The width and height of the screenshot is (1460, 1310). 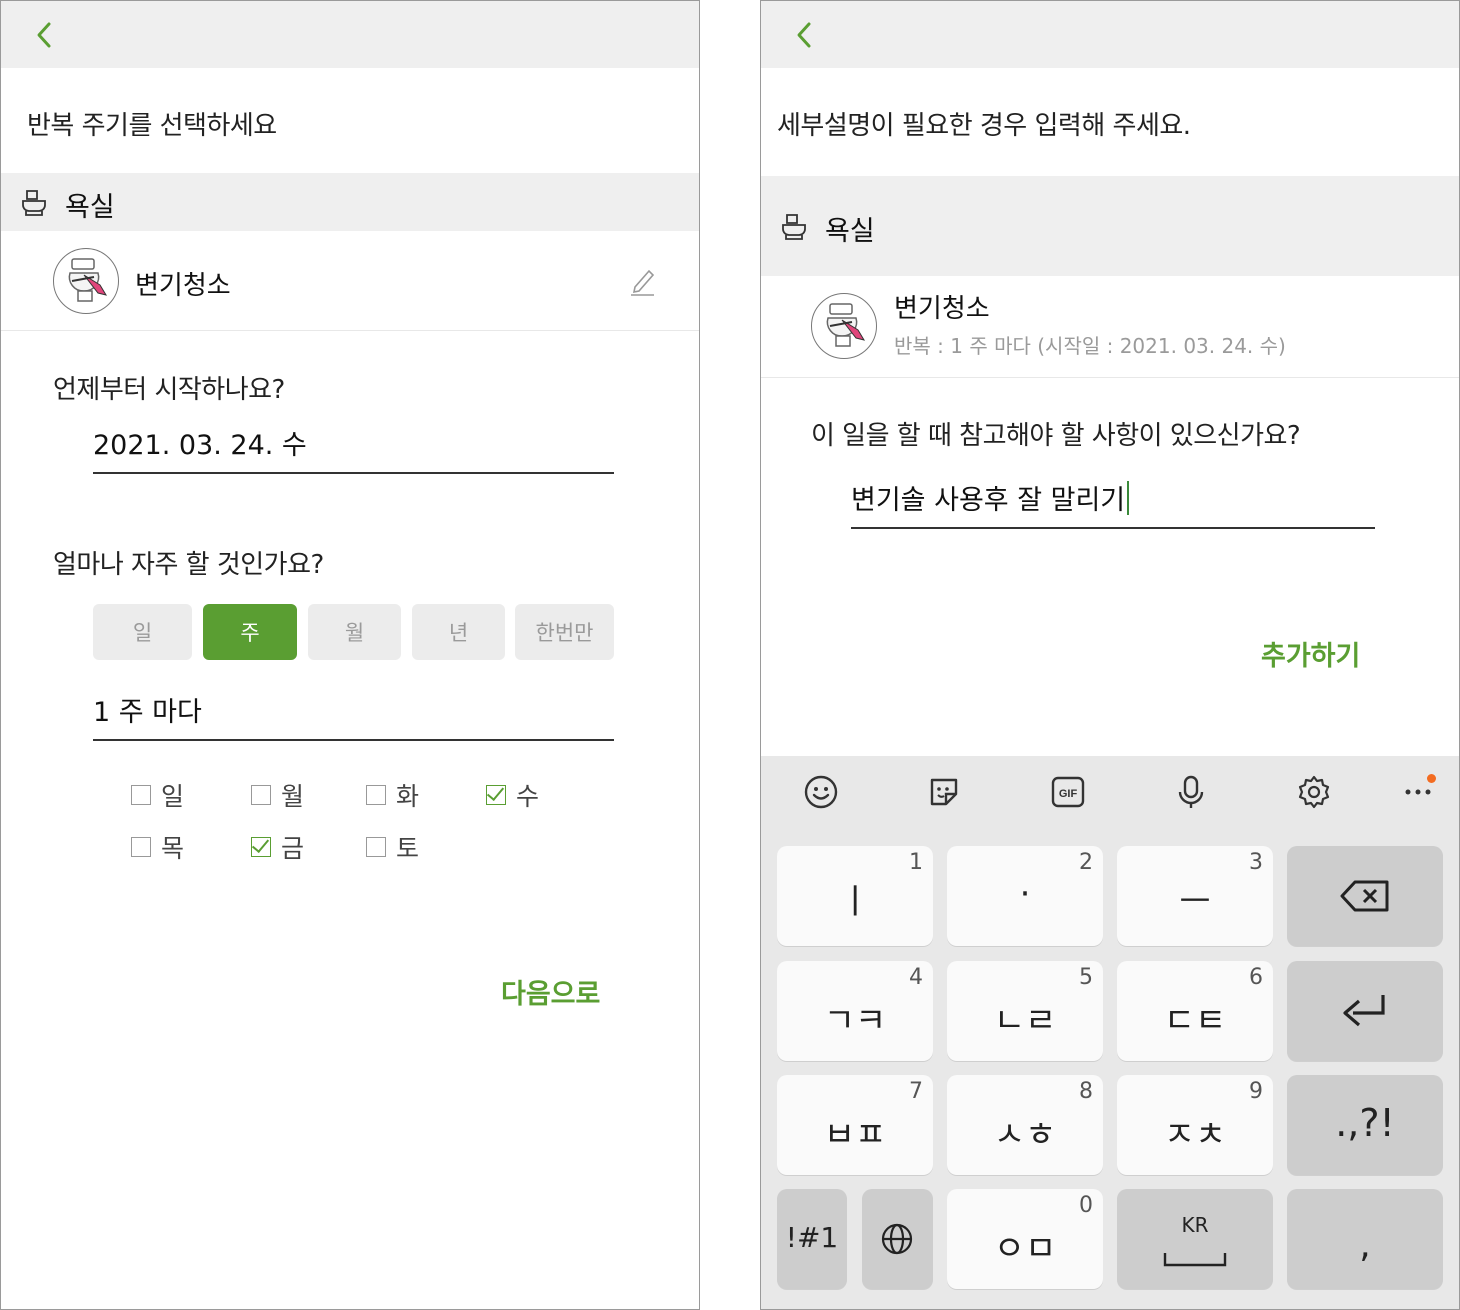 What do you see at coordinates (1191, 792) in the screenshot?
I see `microphone-icon` at bounding box center [1191, 792].